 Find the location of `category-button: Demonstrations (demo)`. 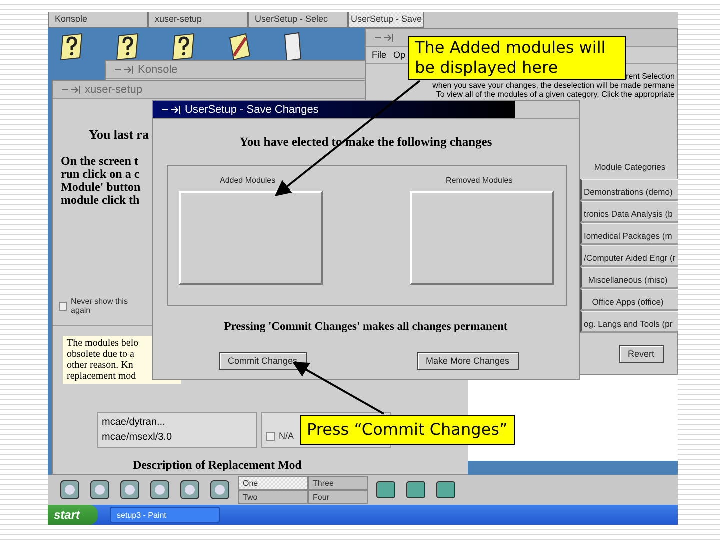

category-button: Demonstrations (demo) is located at coordinates (629, 190).